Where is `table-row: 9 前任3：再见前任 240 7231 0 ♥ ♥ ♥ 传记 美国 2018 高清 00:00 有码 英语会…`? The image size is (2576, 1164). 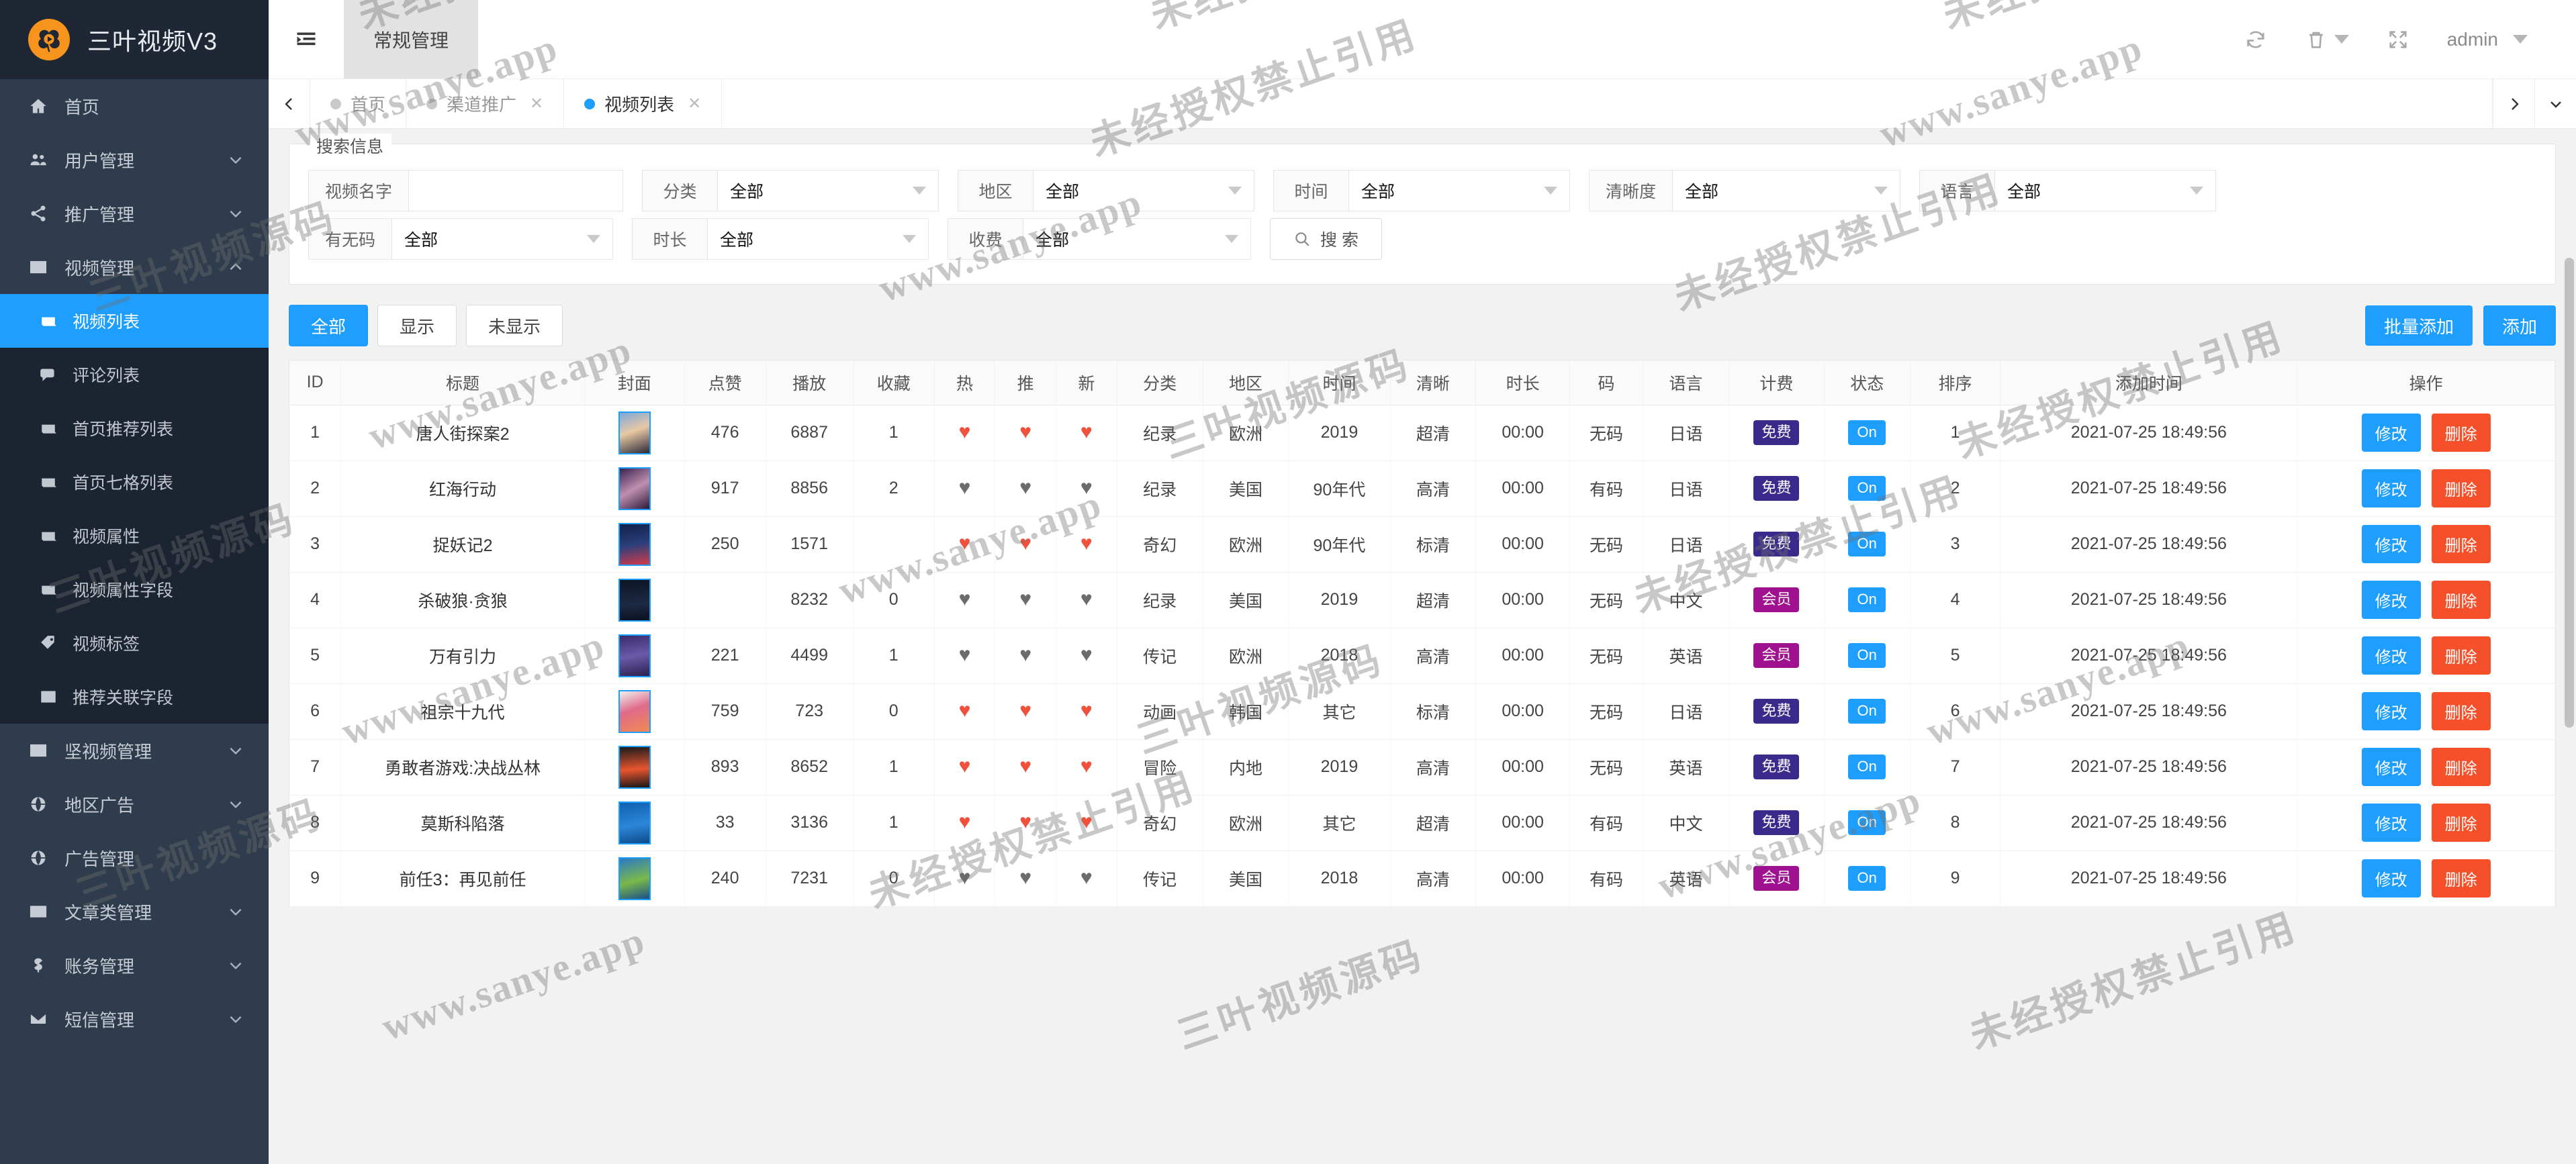 table-row: 9 前任3：再见前任 240 7231 0 ♥ ♥ ♥ 传记 美国 2018 高清 00:00 有码 英语会… is located at coordinates (1422, 879).